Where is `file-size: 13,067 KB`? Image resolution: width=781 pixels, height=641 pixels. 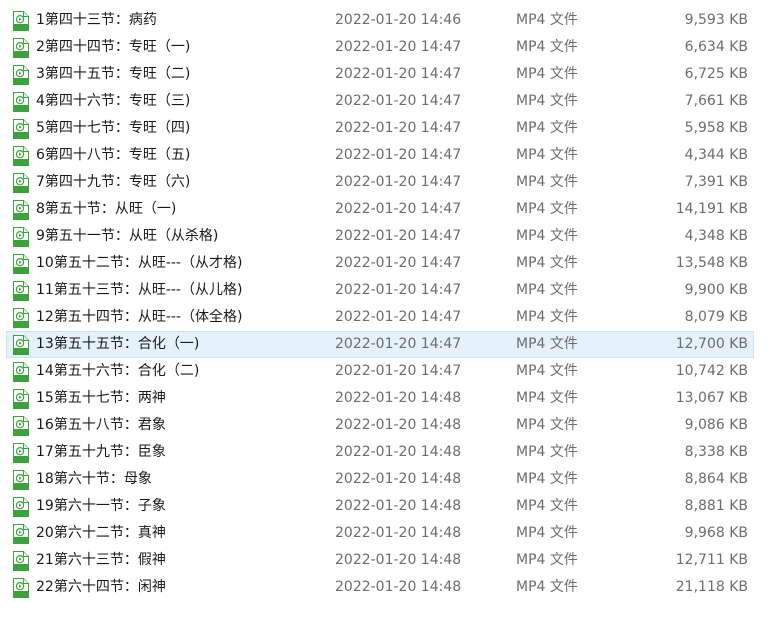
file-size: 13,067 KB is located at coordinates (711, 398).